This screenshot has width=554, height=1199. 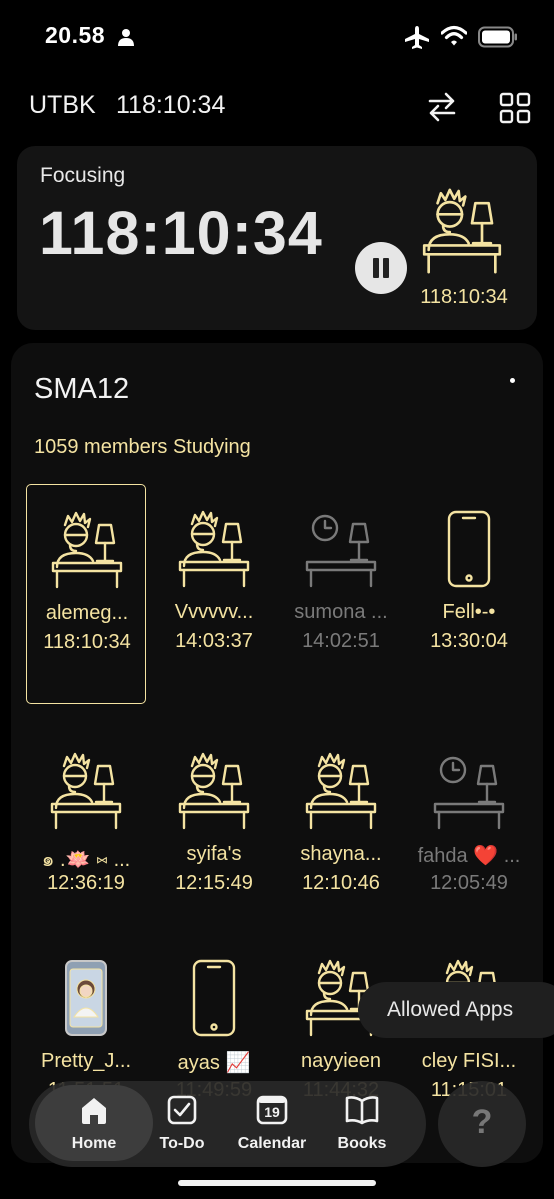 What do you see at coordinates (454, 35) in the screenshot?
I see `wifi-icon` at bounding box center [454, 35].